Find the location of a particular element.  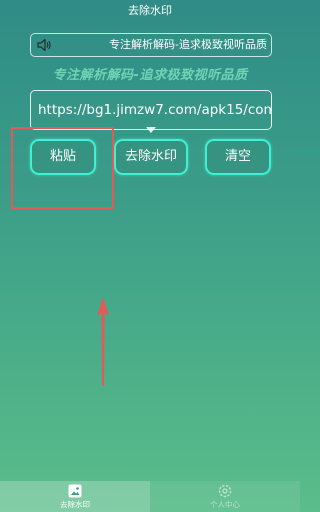

bottom-nav: 去除水印 个人中心 is located at coordinates (150, 496).